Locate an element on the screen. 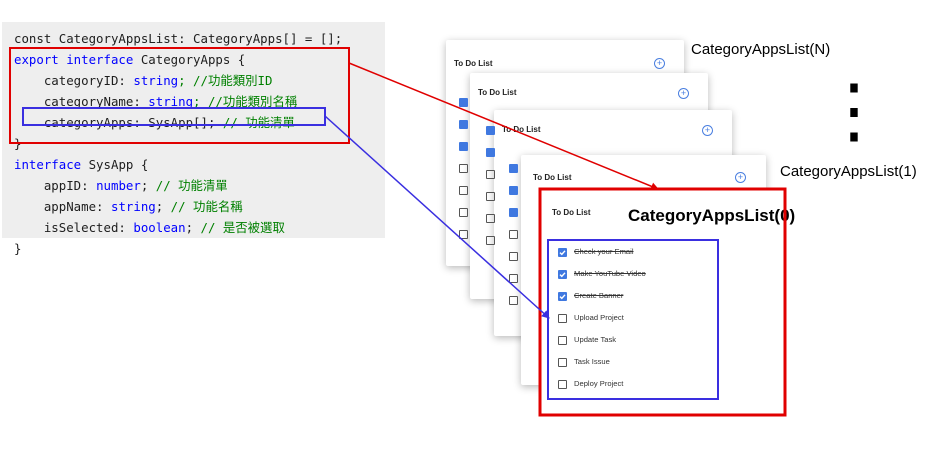 Image resolution: width=943 pixels, height=453 pixels. blue-tasks-frame is located at coordinates (633, 319).